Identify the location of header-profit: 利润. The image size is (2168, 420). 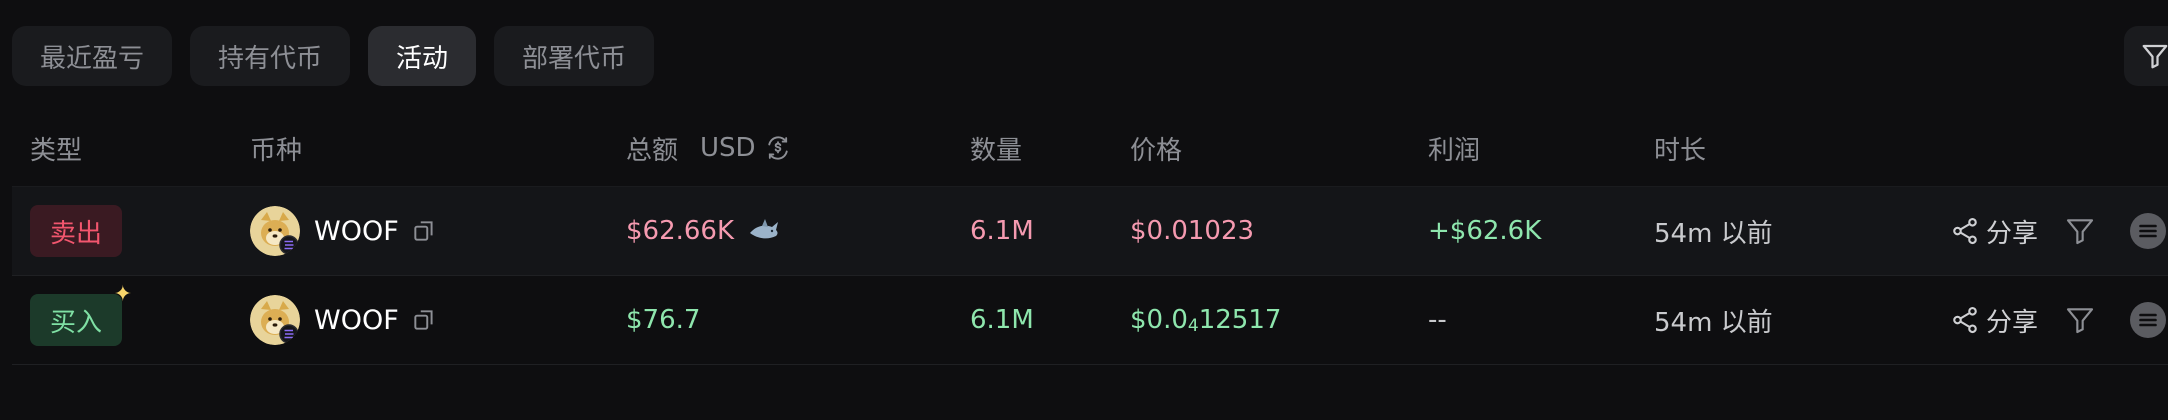
(1454, 150).